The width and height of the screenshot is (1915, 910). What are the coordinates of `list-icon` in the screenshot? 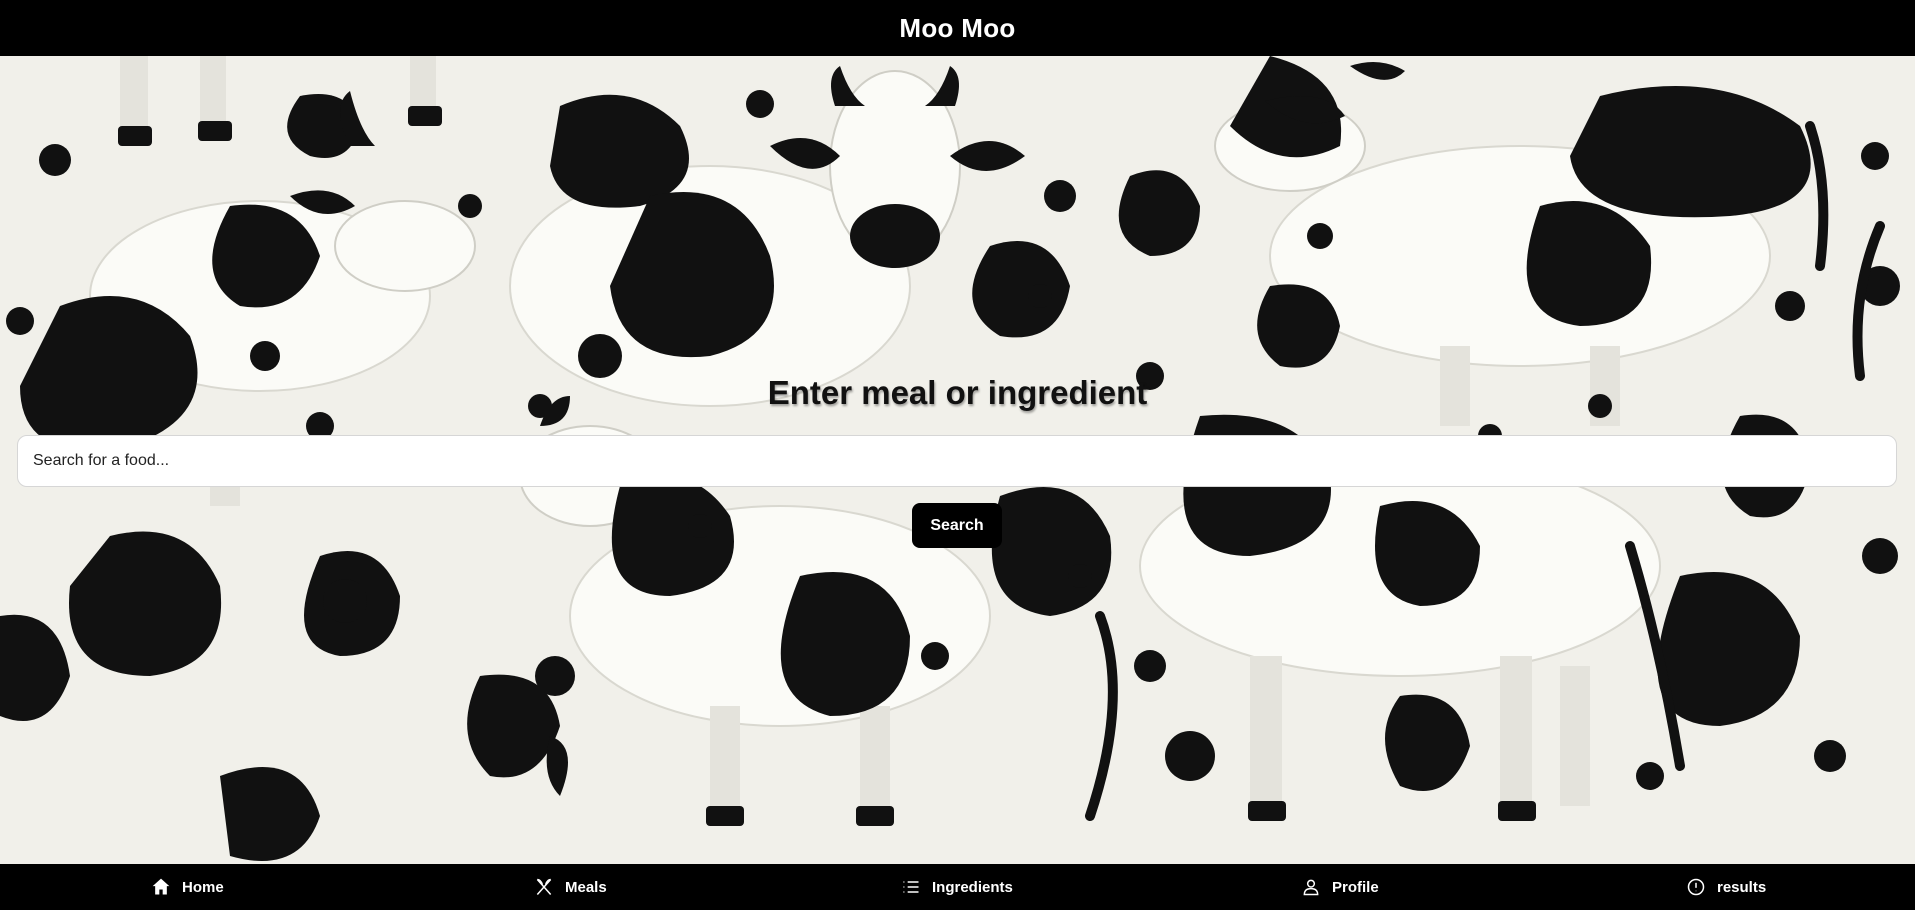 It's located at (911, 887).